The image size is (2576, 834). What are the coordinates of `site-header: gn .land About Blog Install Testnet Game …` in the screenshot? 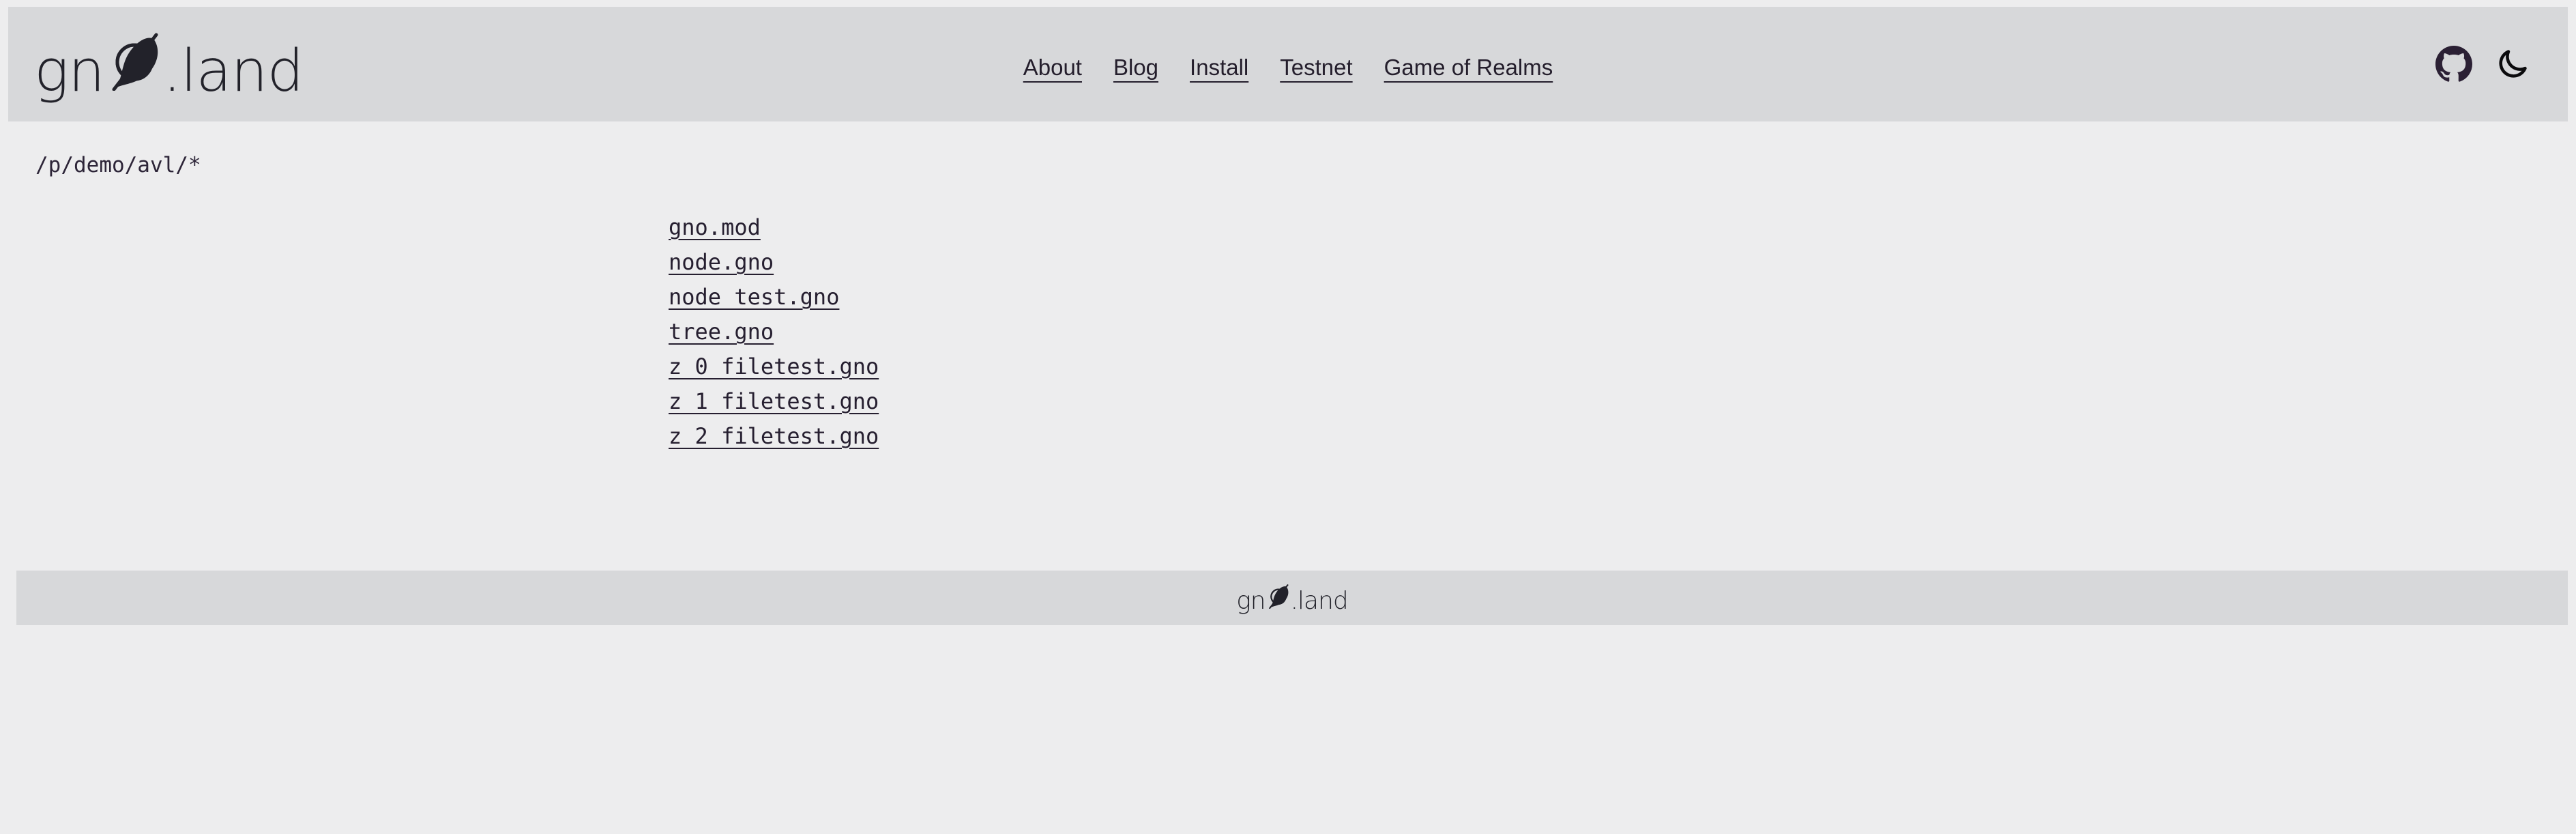 It's located at (1288, 64).